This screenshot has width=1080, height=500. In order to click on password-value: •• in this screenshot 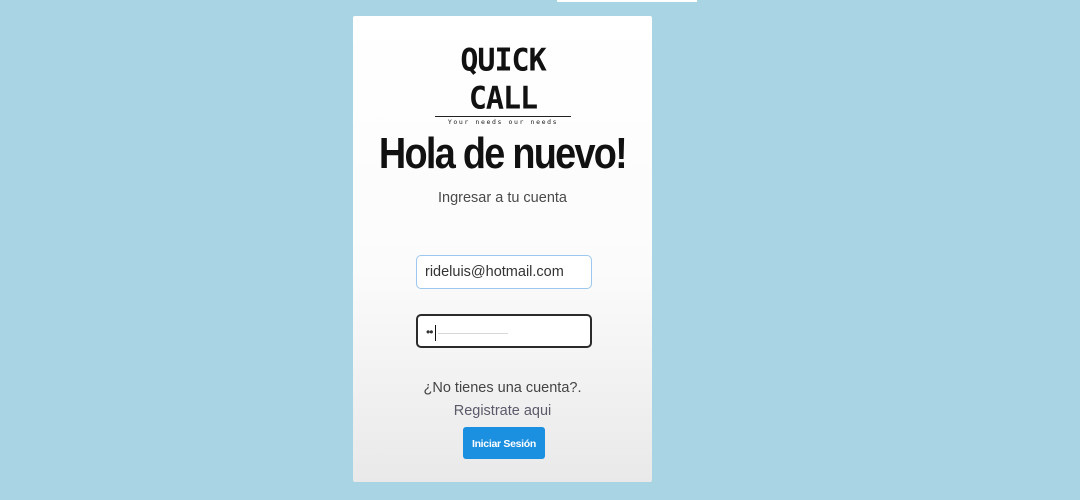, I will do `click(429, 332)`.